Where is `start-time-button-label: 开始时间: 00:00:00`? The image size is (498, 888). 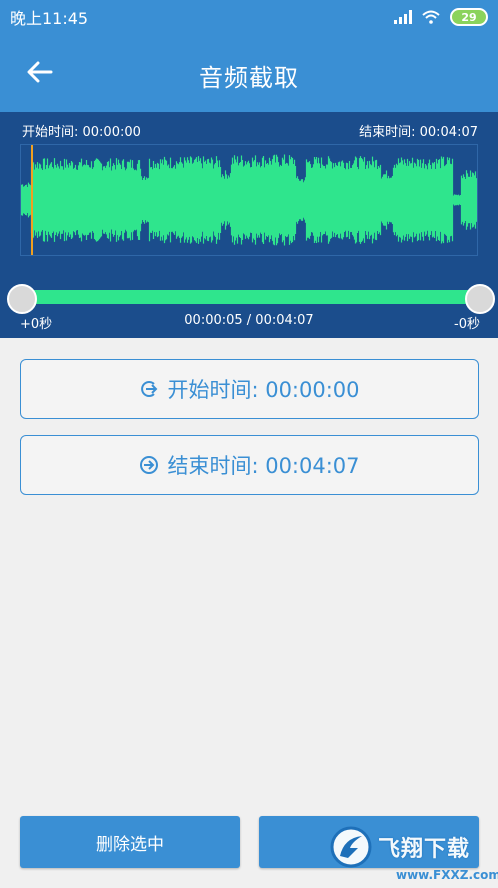 start-time-button-label: 开始时间: 00:00:00 is located at coordinates (263, 390).